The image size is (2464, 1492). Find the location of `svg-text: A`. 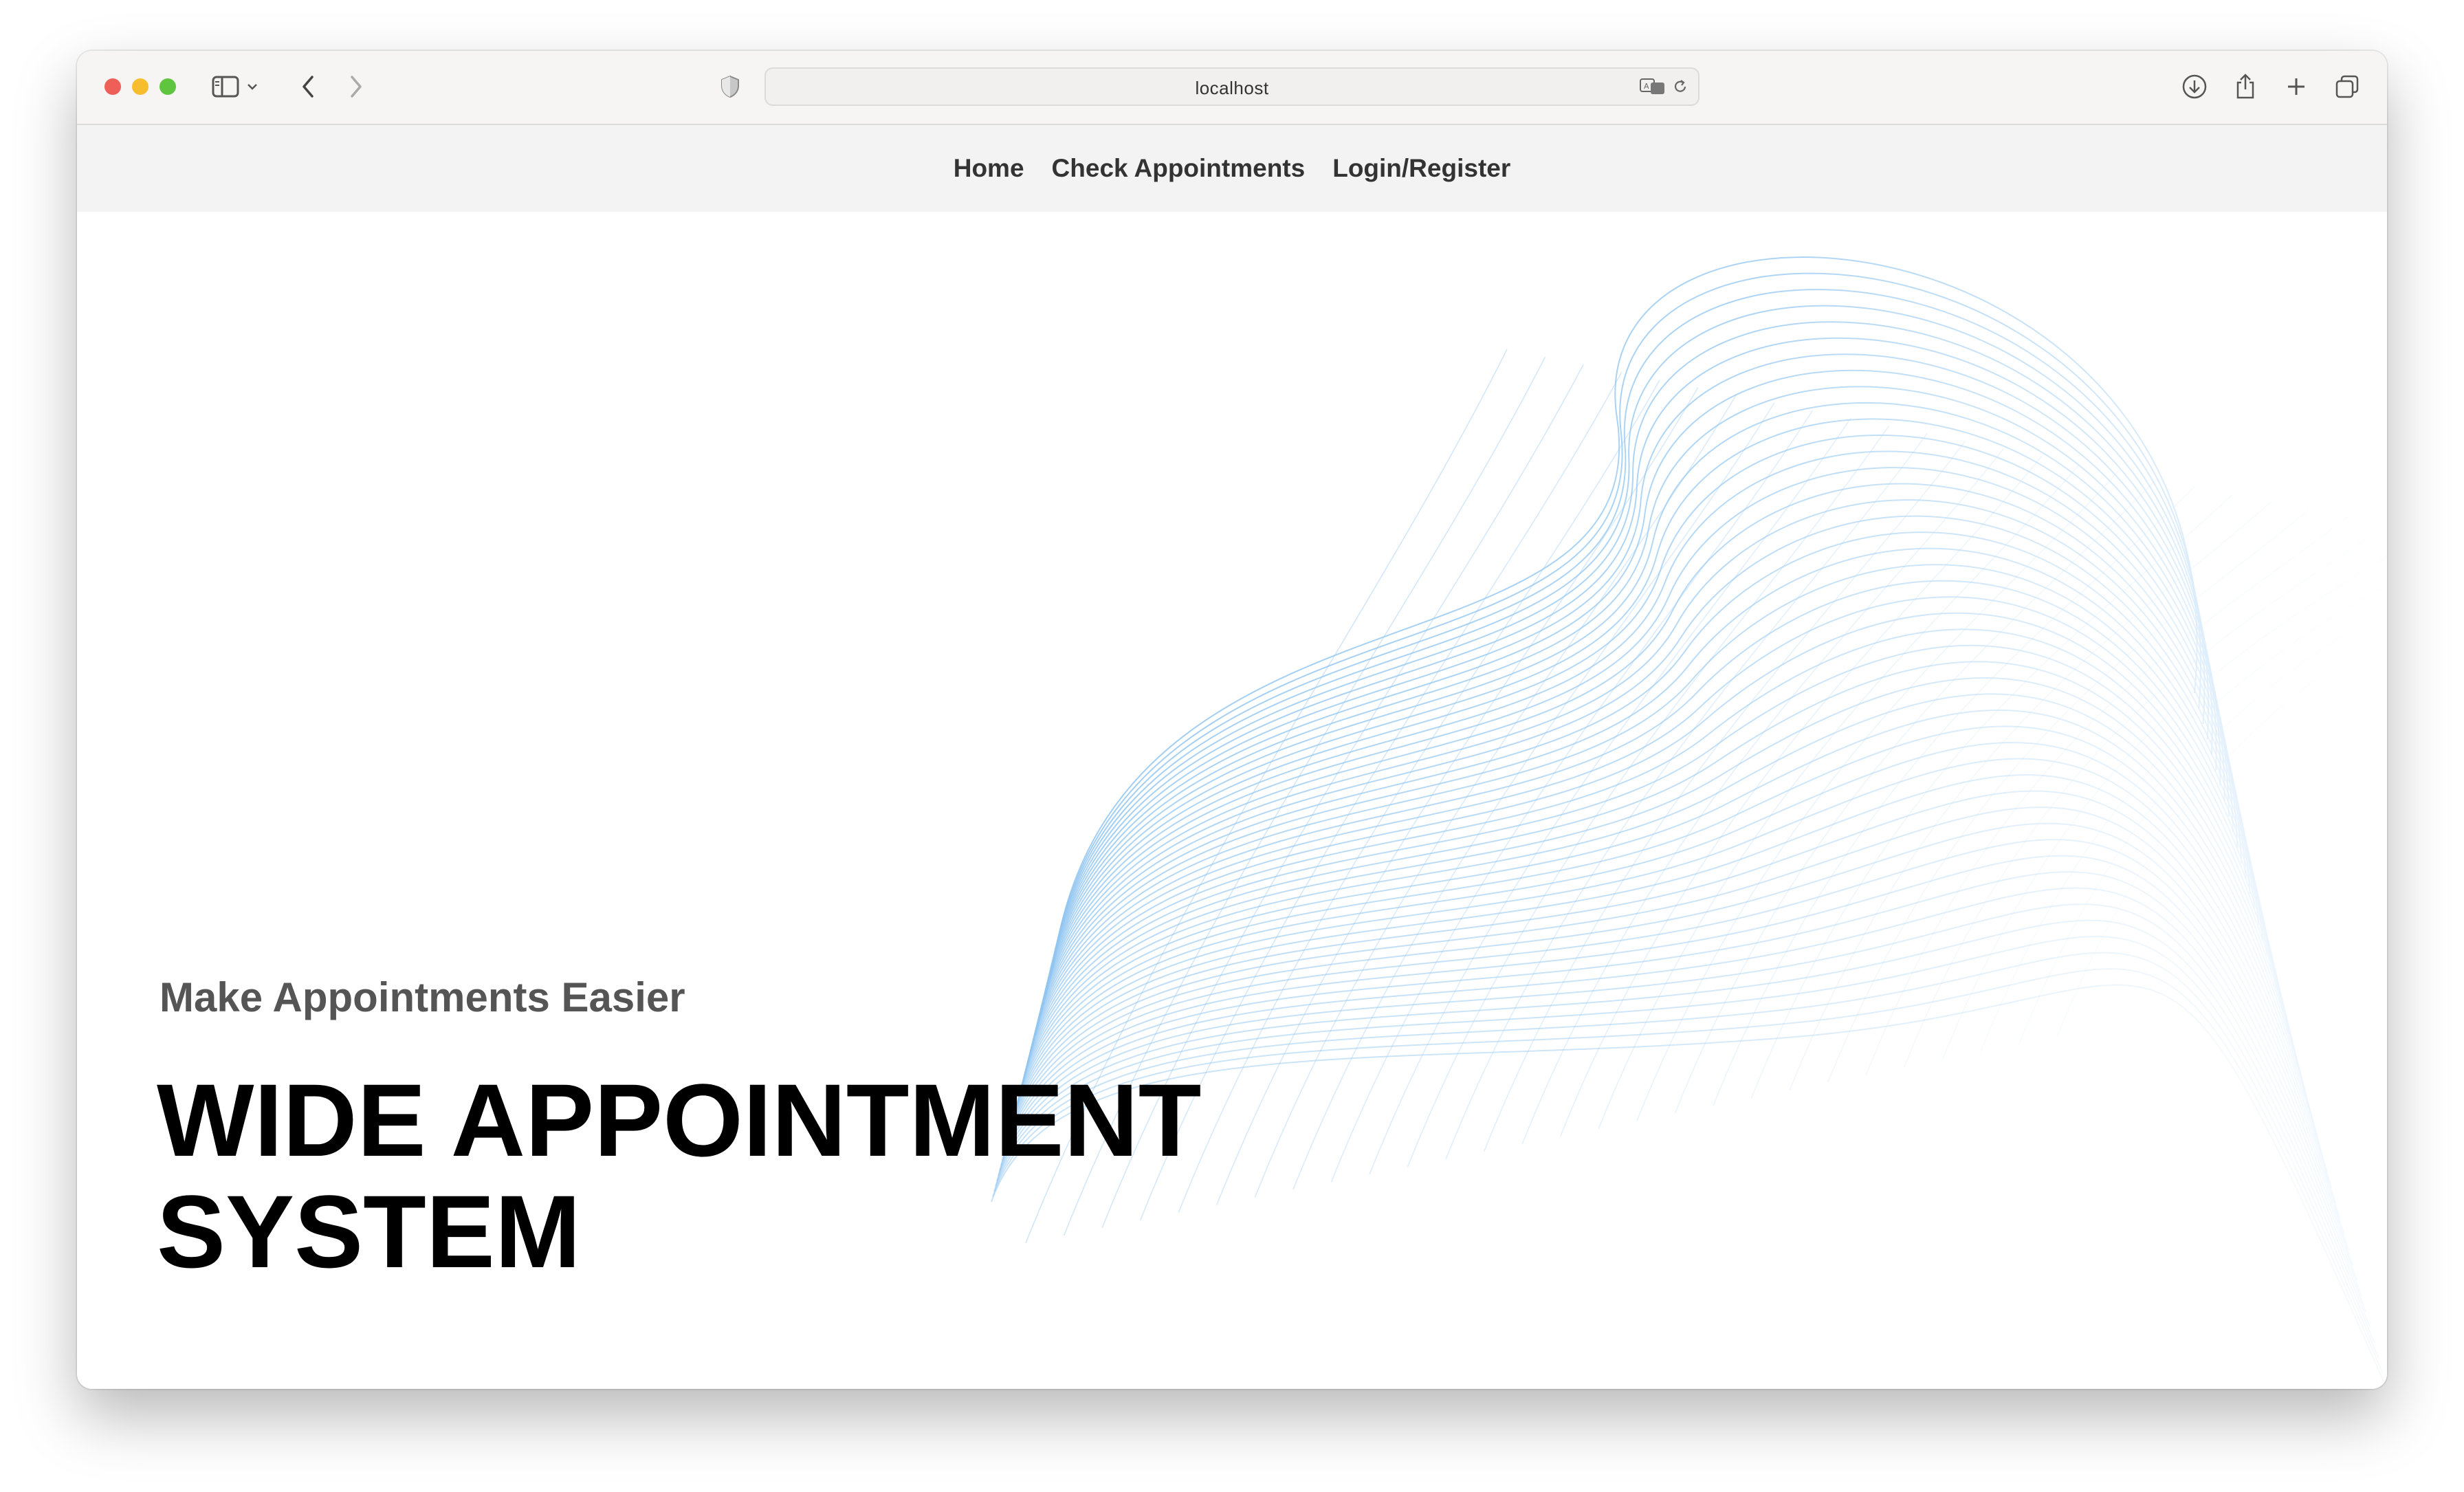

svg-text: A is located at coordinates (1646, 87).